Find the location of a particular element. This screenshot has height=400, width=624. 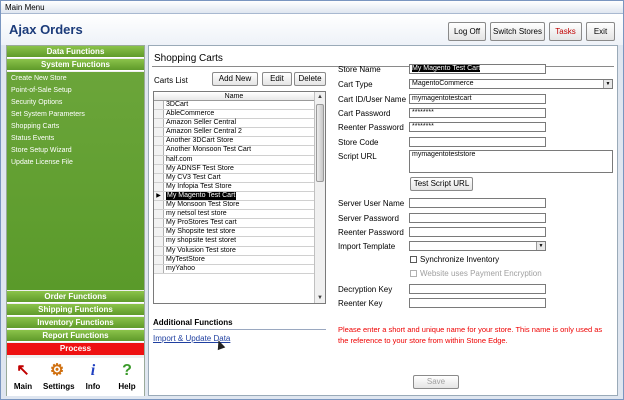

cart-password-input: ******** is located at coordinates (477, 113).